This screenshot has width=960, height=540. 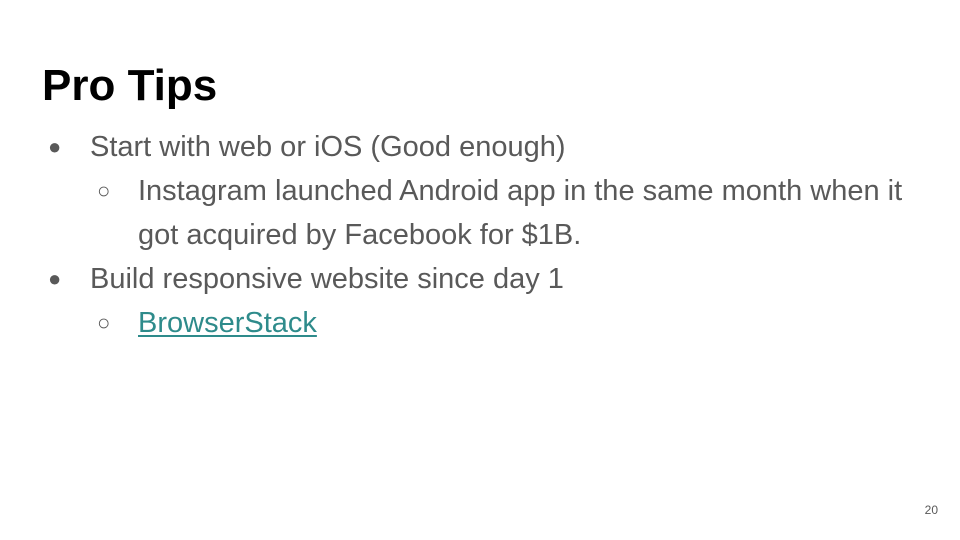 What do you see at coordinates (328, 147) in the screenshot?
I see `bullet-text: Start with web or iOS (Good enough)` at bounding box center [328, 147].